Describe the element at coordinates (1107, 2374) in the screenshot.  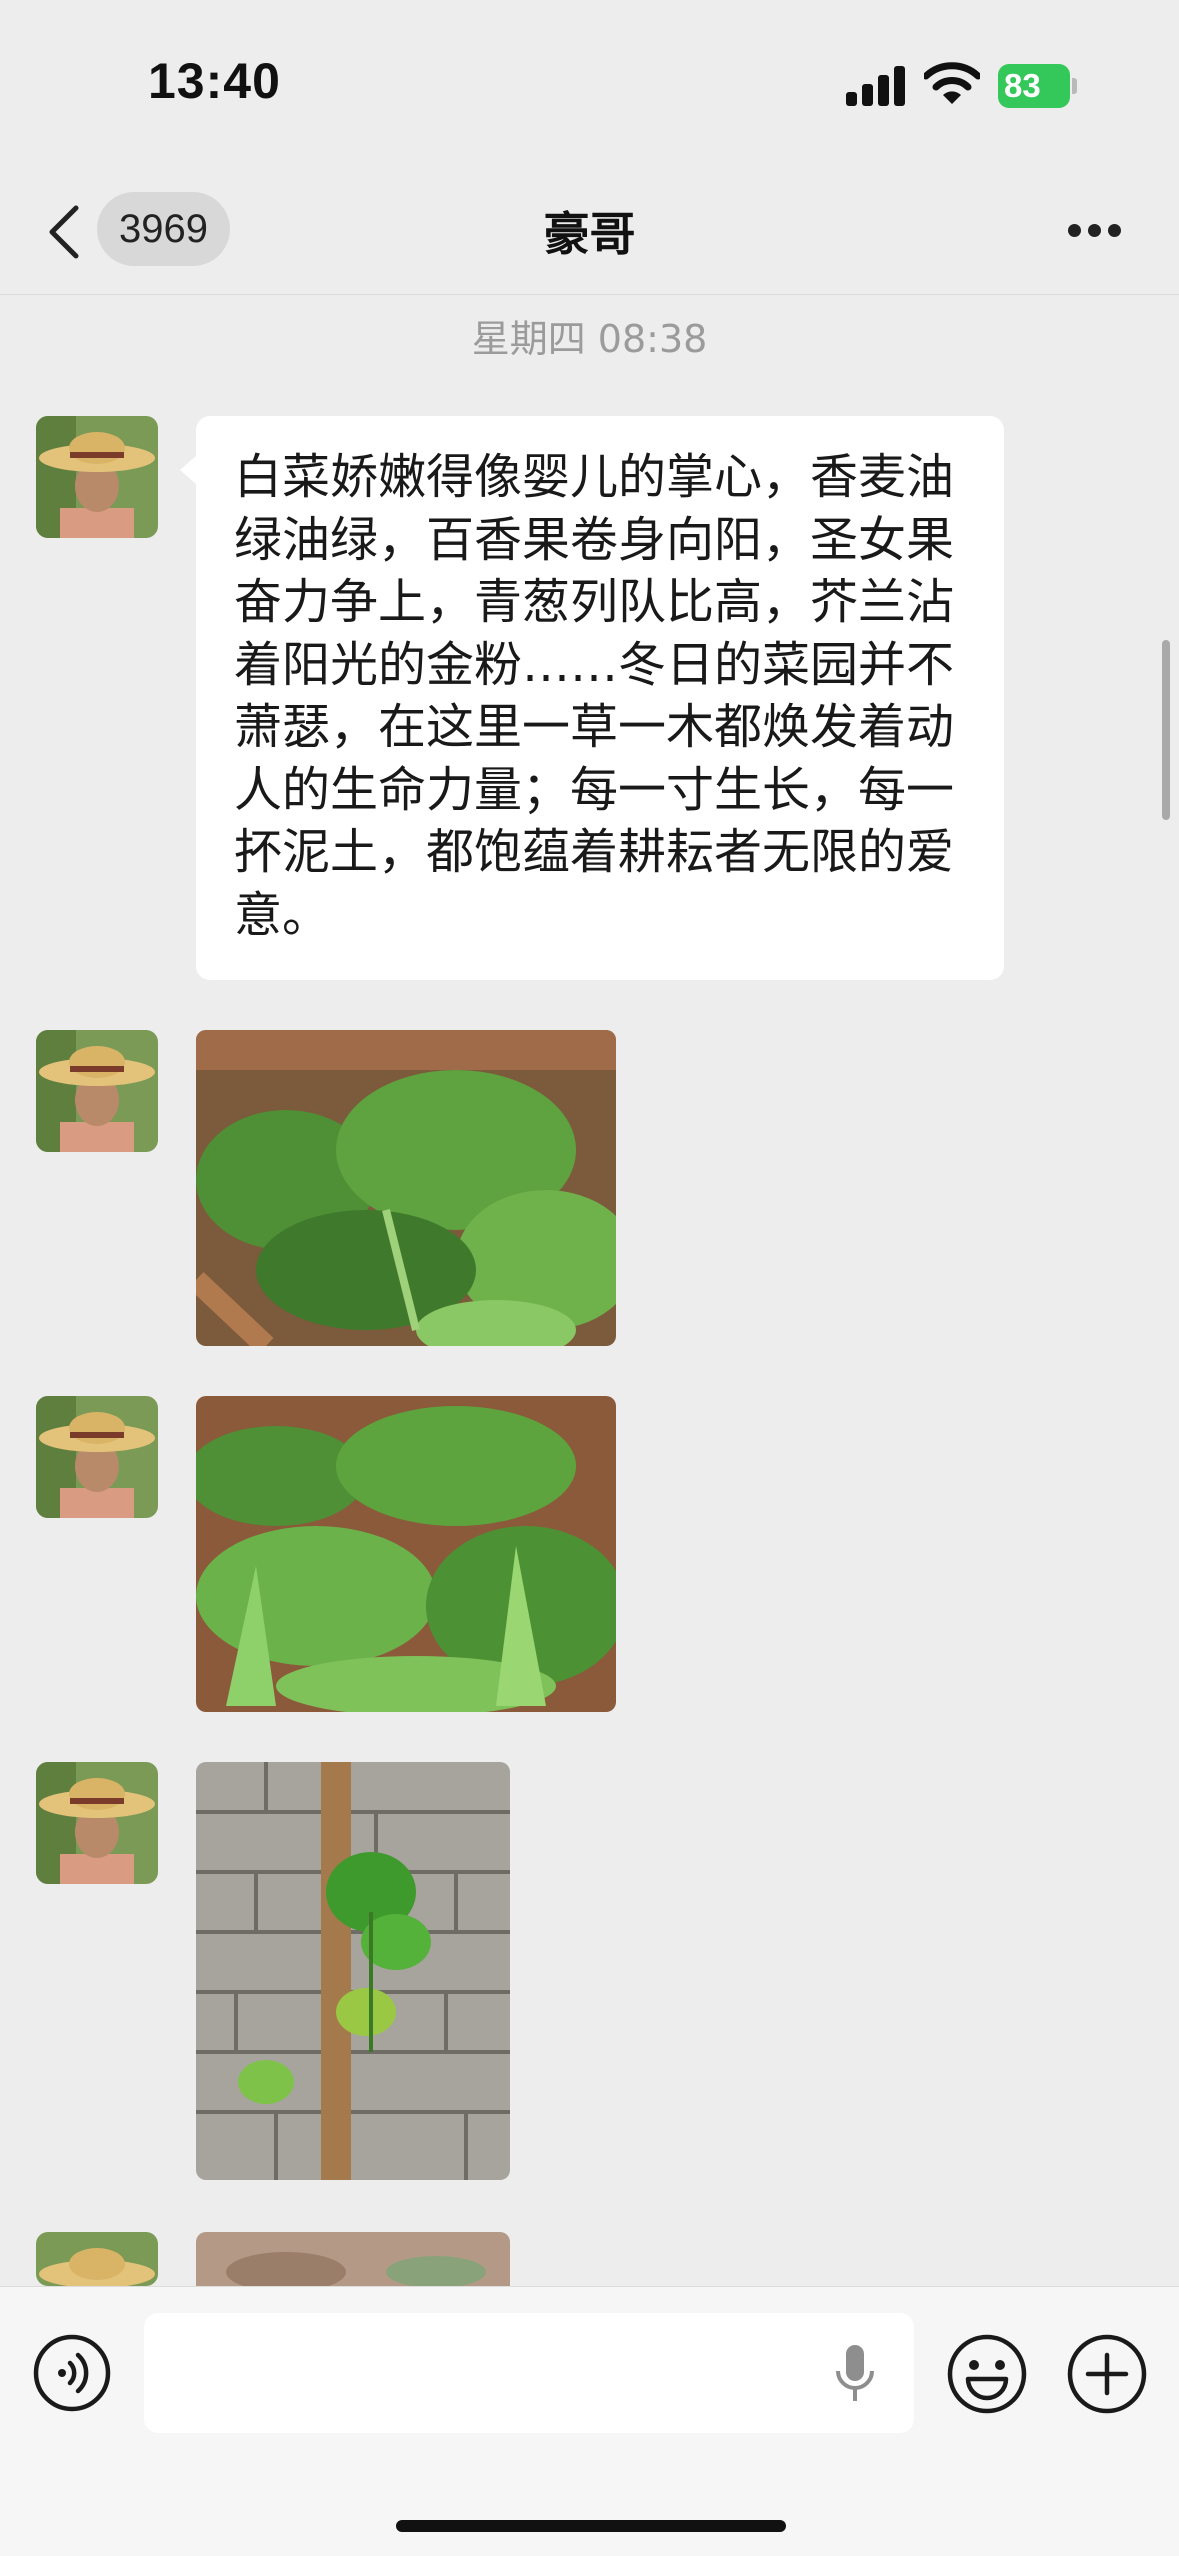
I see `add-attachment-icon` at that location.